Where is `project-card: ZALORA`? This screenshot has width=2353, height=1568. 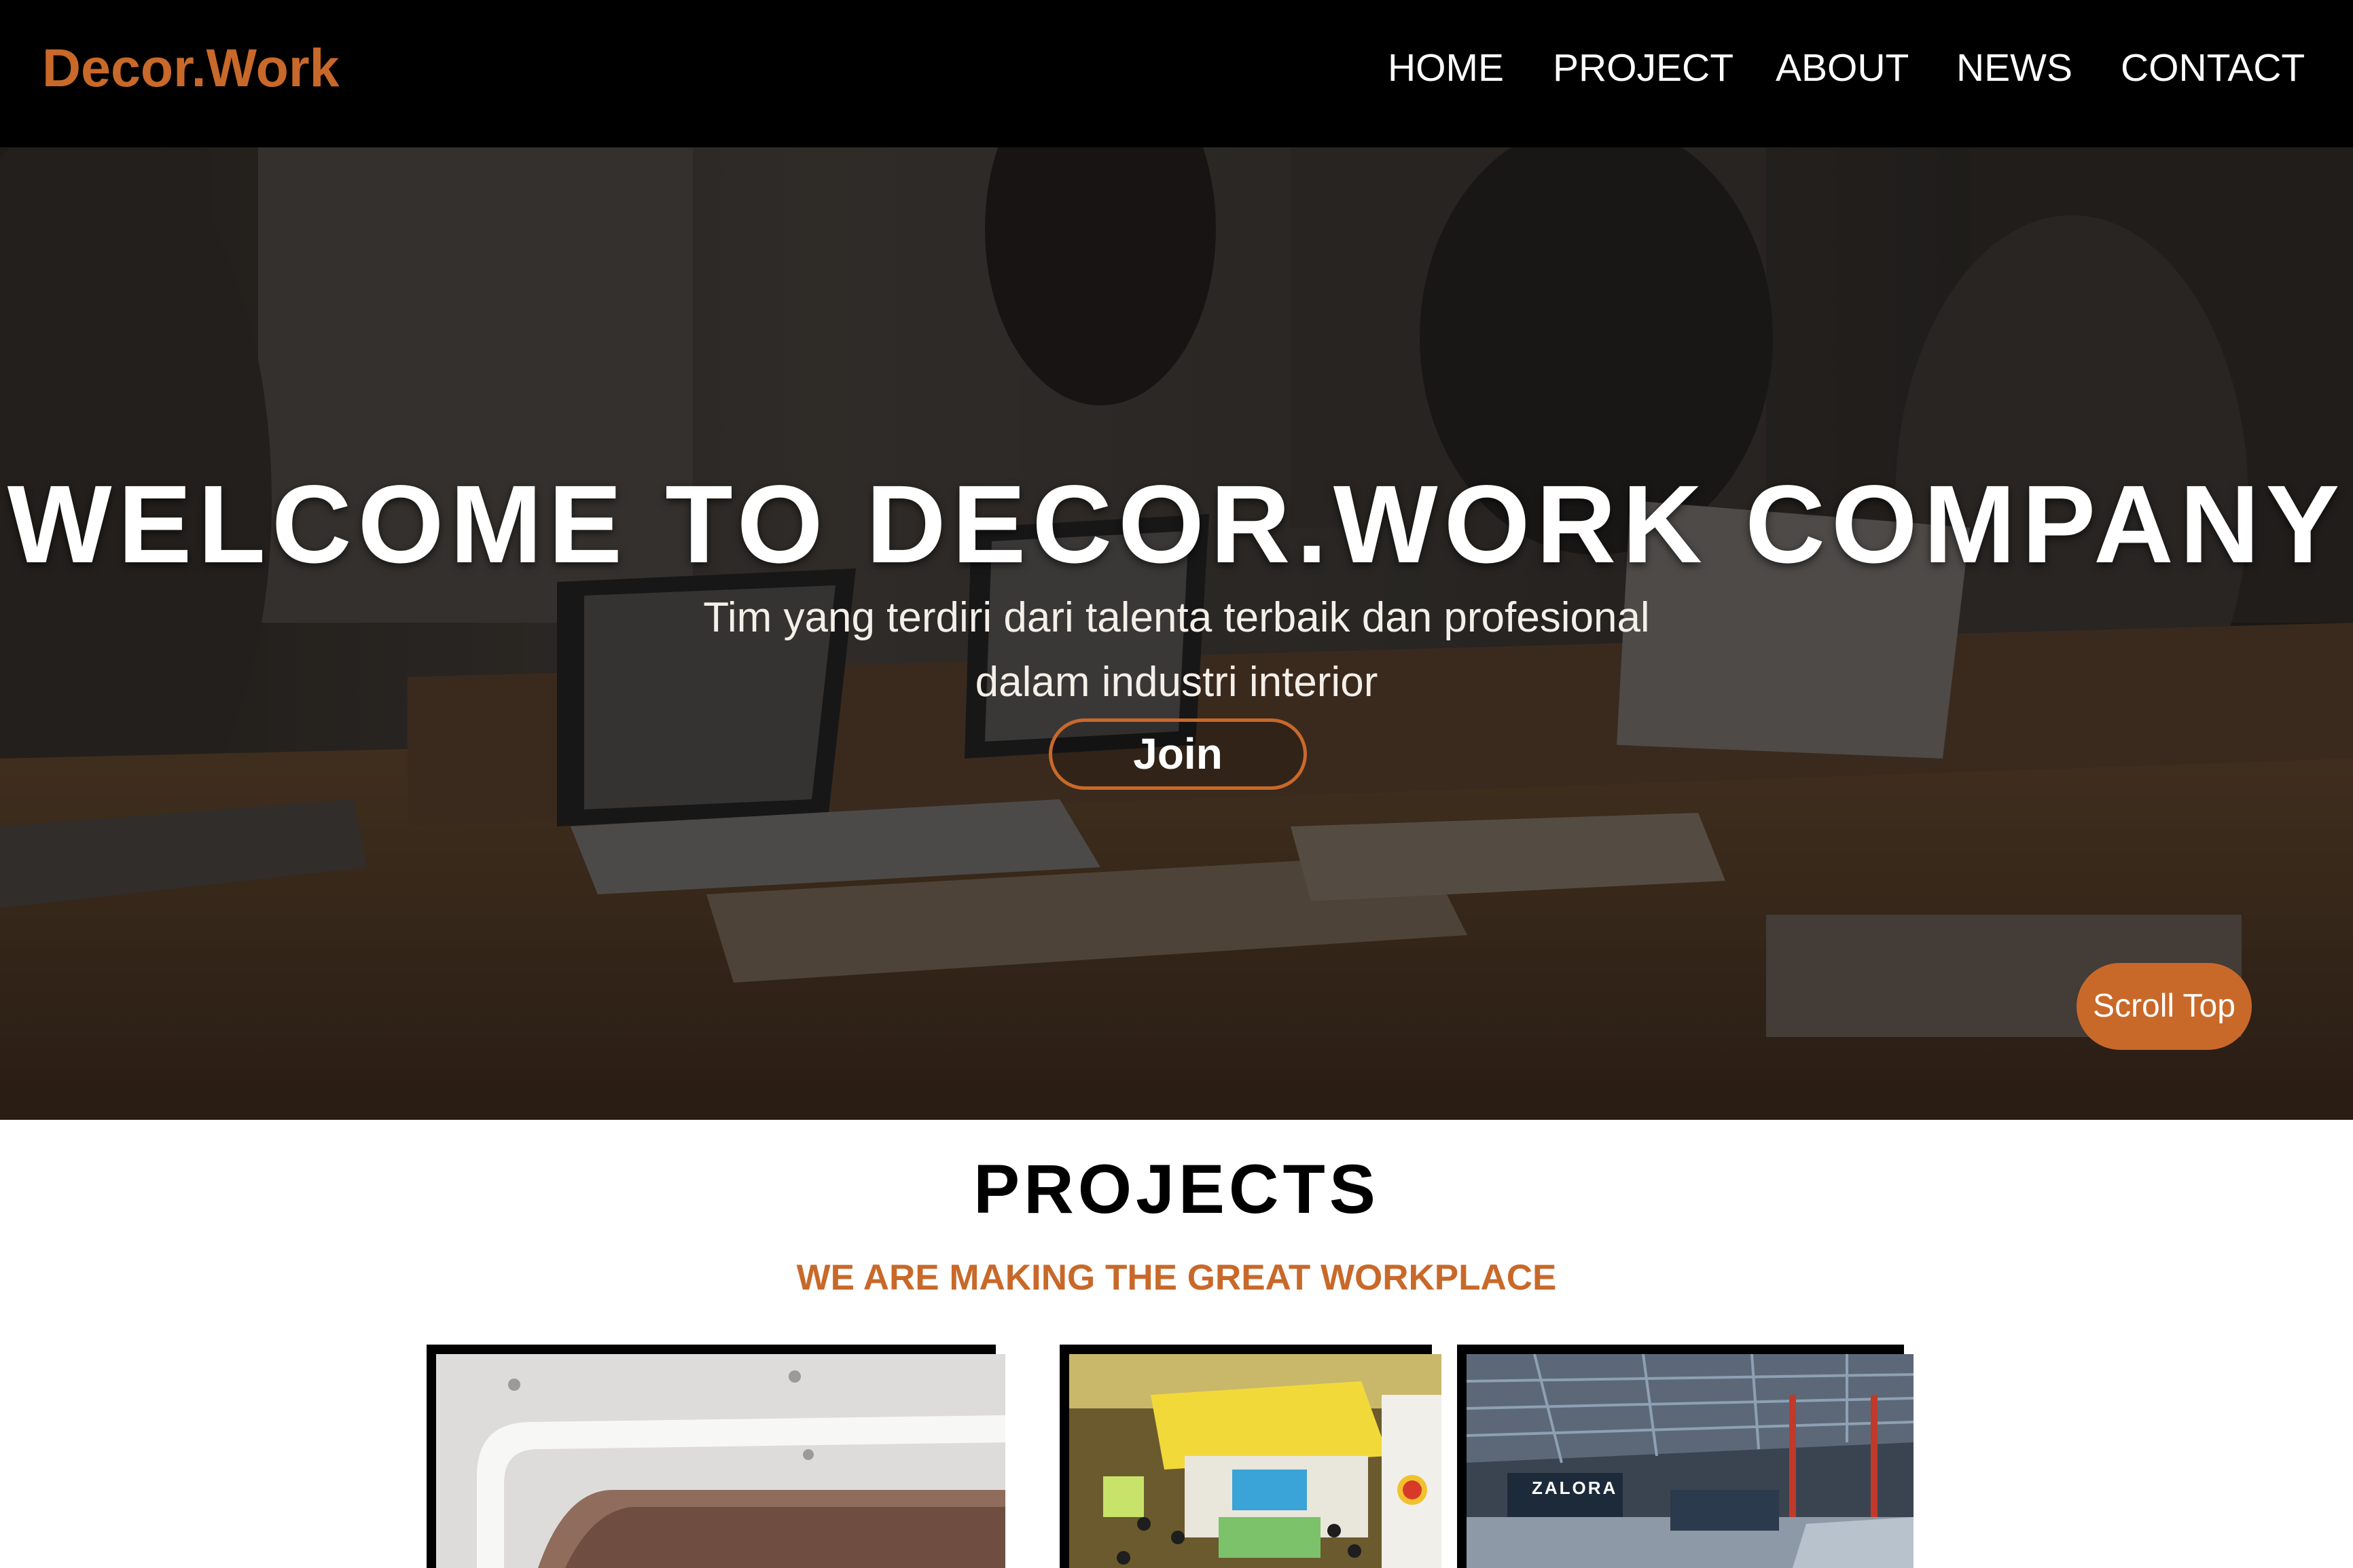 project-card: ZALORA is located at coordinates (1685, 1457).